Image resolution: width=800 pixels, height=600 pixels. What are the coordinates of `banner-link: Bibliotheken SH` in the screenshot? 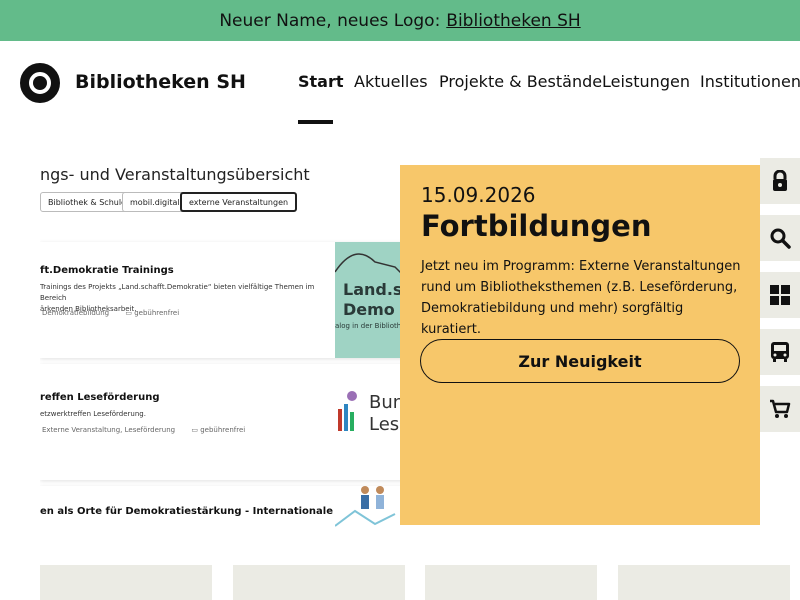 It's located at (513, 21).